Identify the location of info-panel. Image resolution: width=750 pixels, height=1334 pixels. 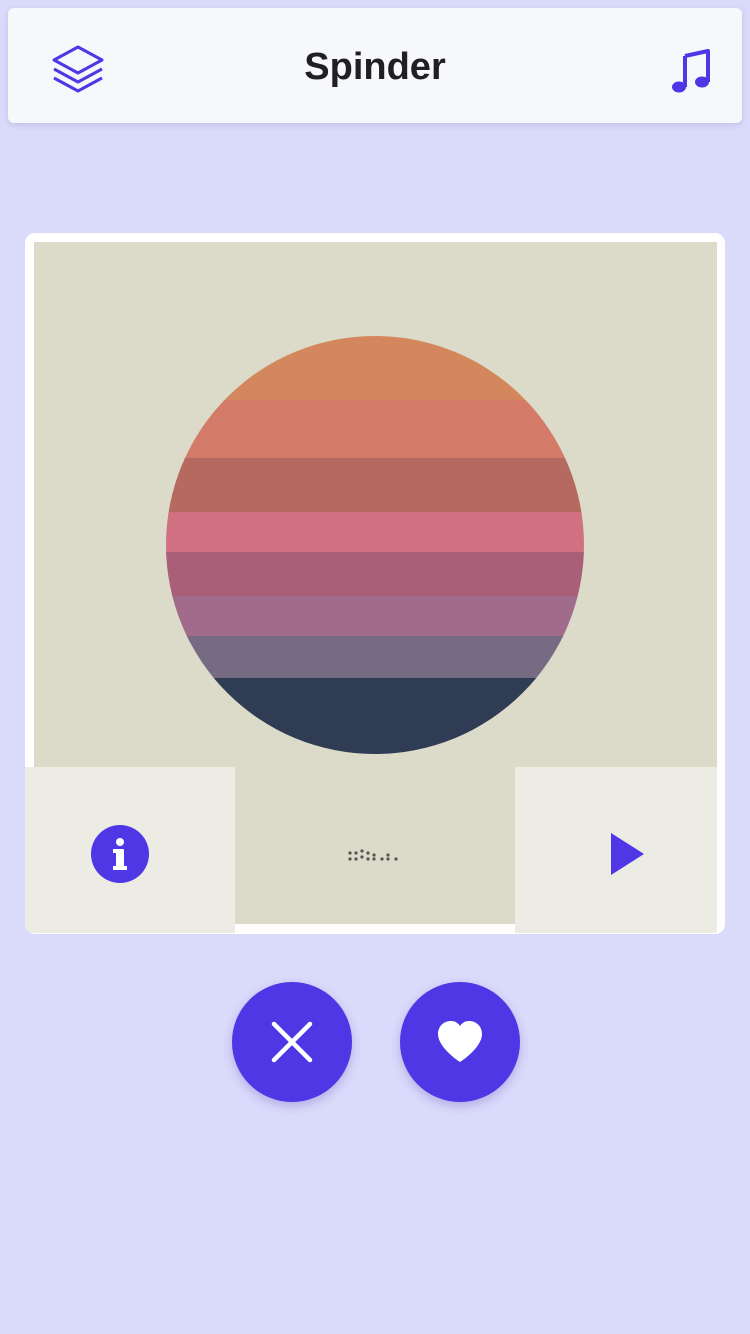
(130, 850).